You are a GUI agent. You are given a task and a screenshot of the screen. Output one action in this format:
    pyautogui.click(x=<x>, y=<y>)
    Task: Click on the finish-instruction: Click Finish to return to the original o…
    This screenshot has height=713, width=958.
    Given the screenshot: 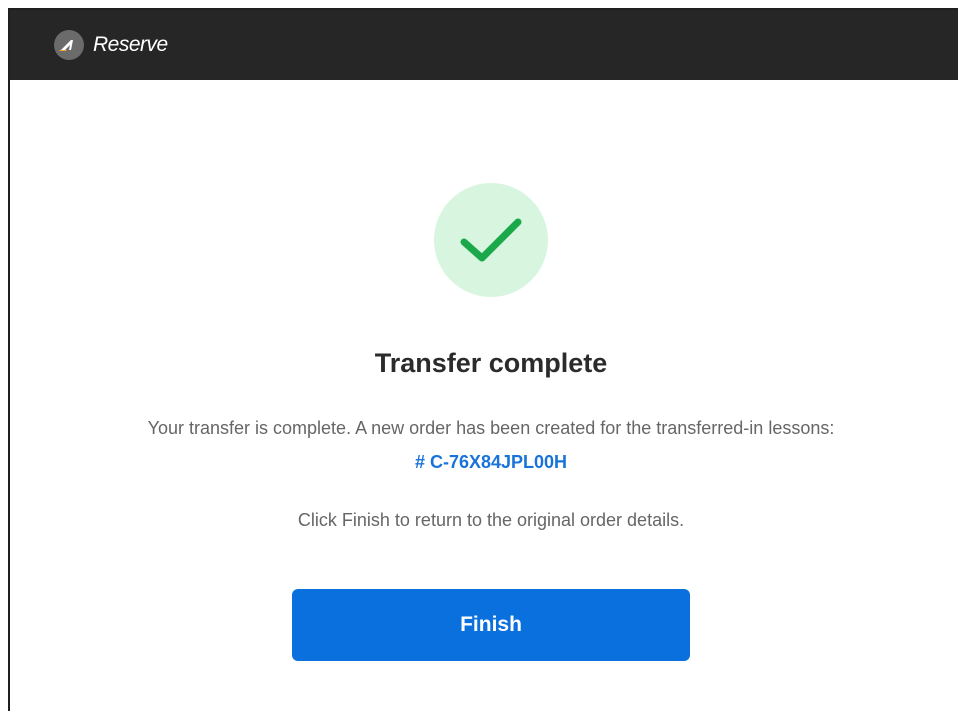 What is the action you would take?
    pyautogui.click(x=491, y=520)
    